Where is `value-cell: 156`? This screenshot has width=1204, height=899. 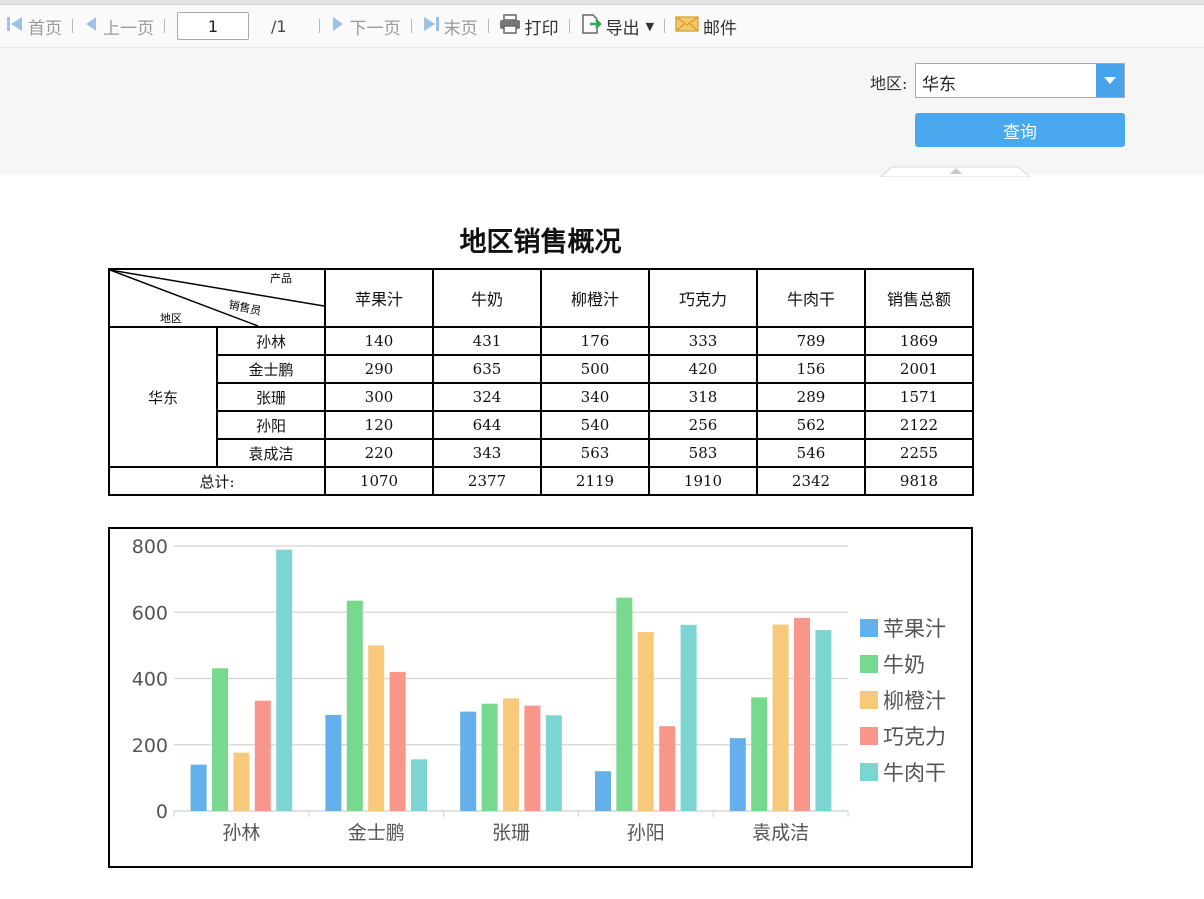
value-cell: 156 is located at coordinates (811, 369).